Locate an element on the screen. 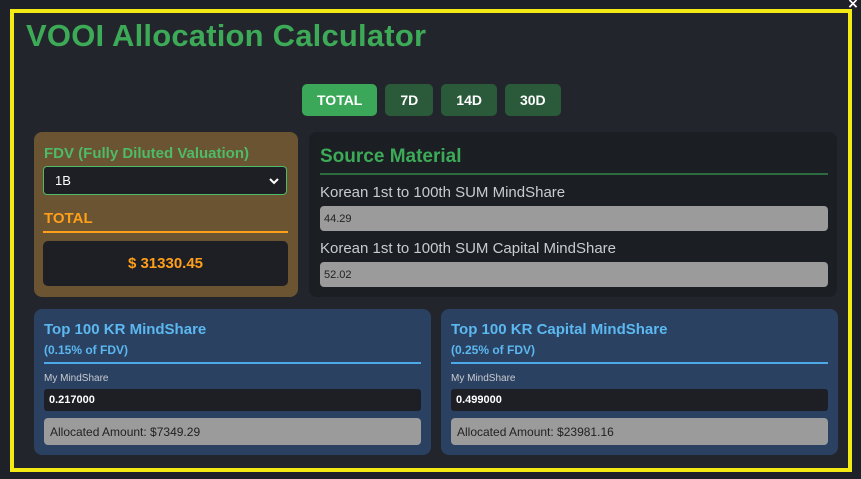 This screenshot has width=861, height=479. allocated-amount: Allocated Amount: $7349.29 is located at coordinates (232, 431).